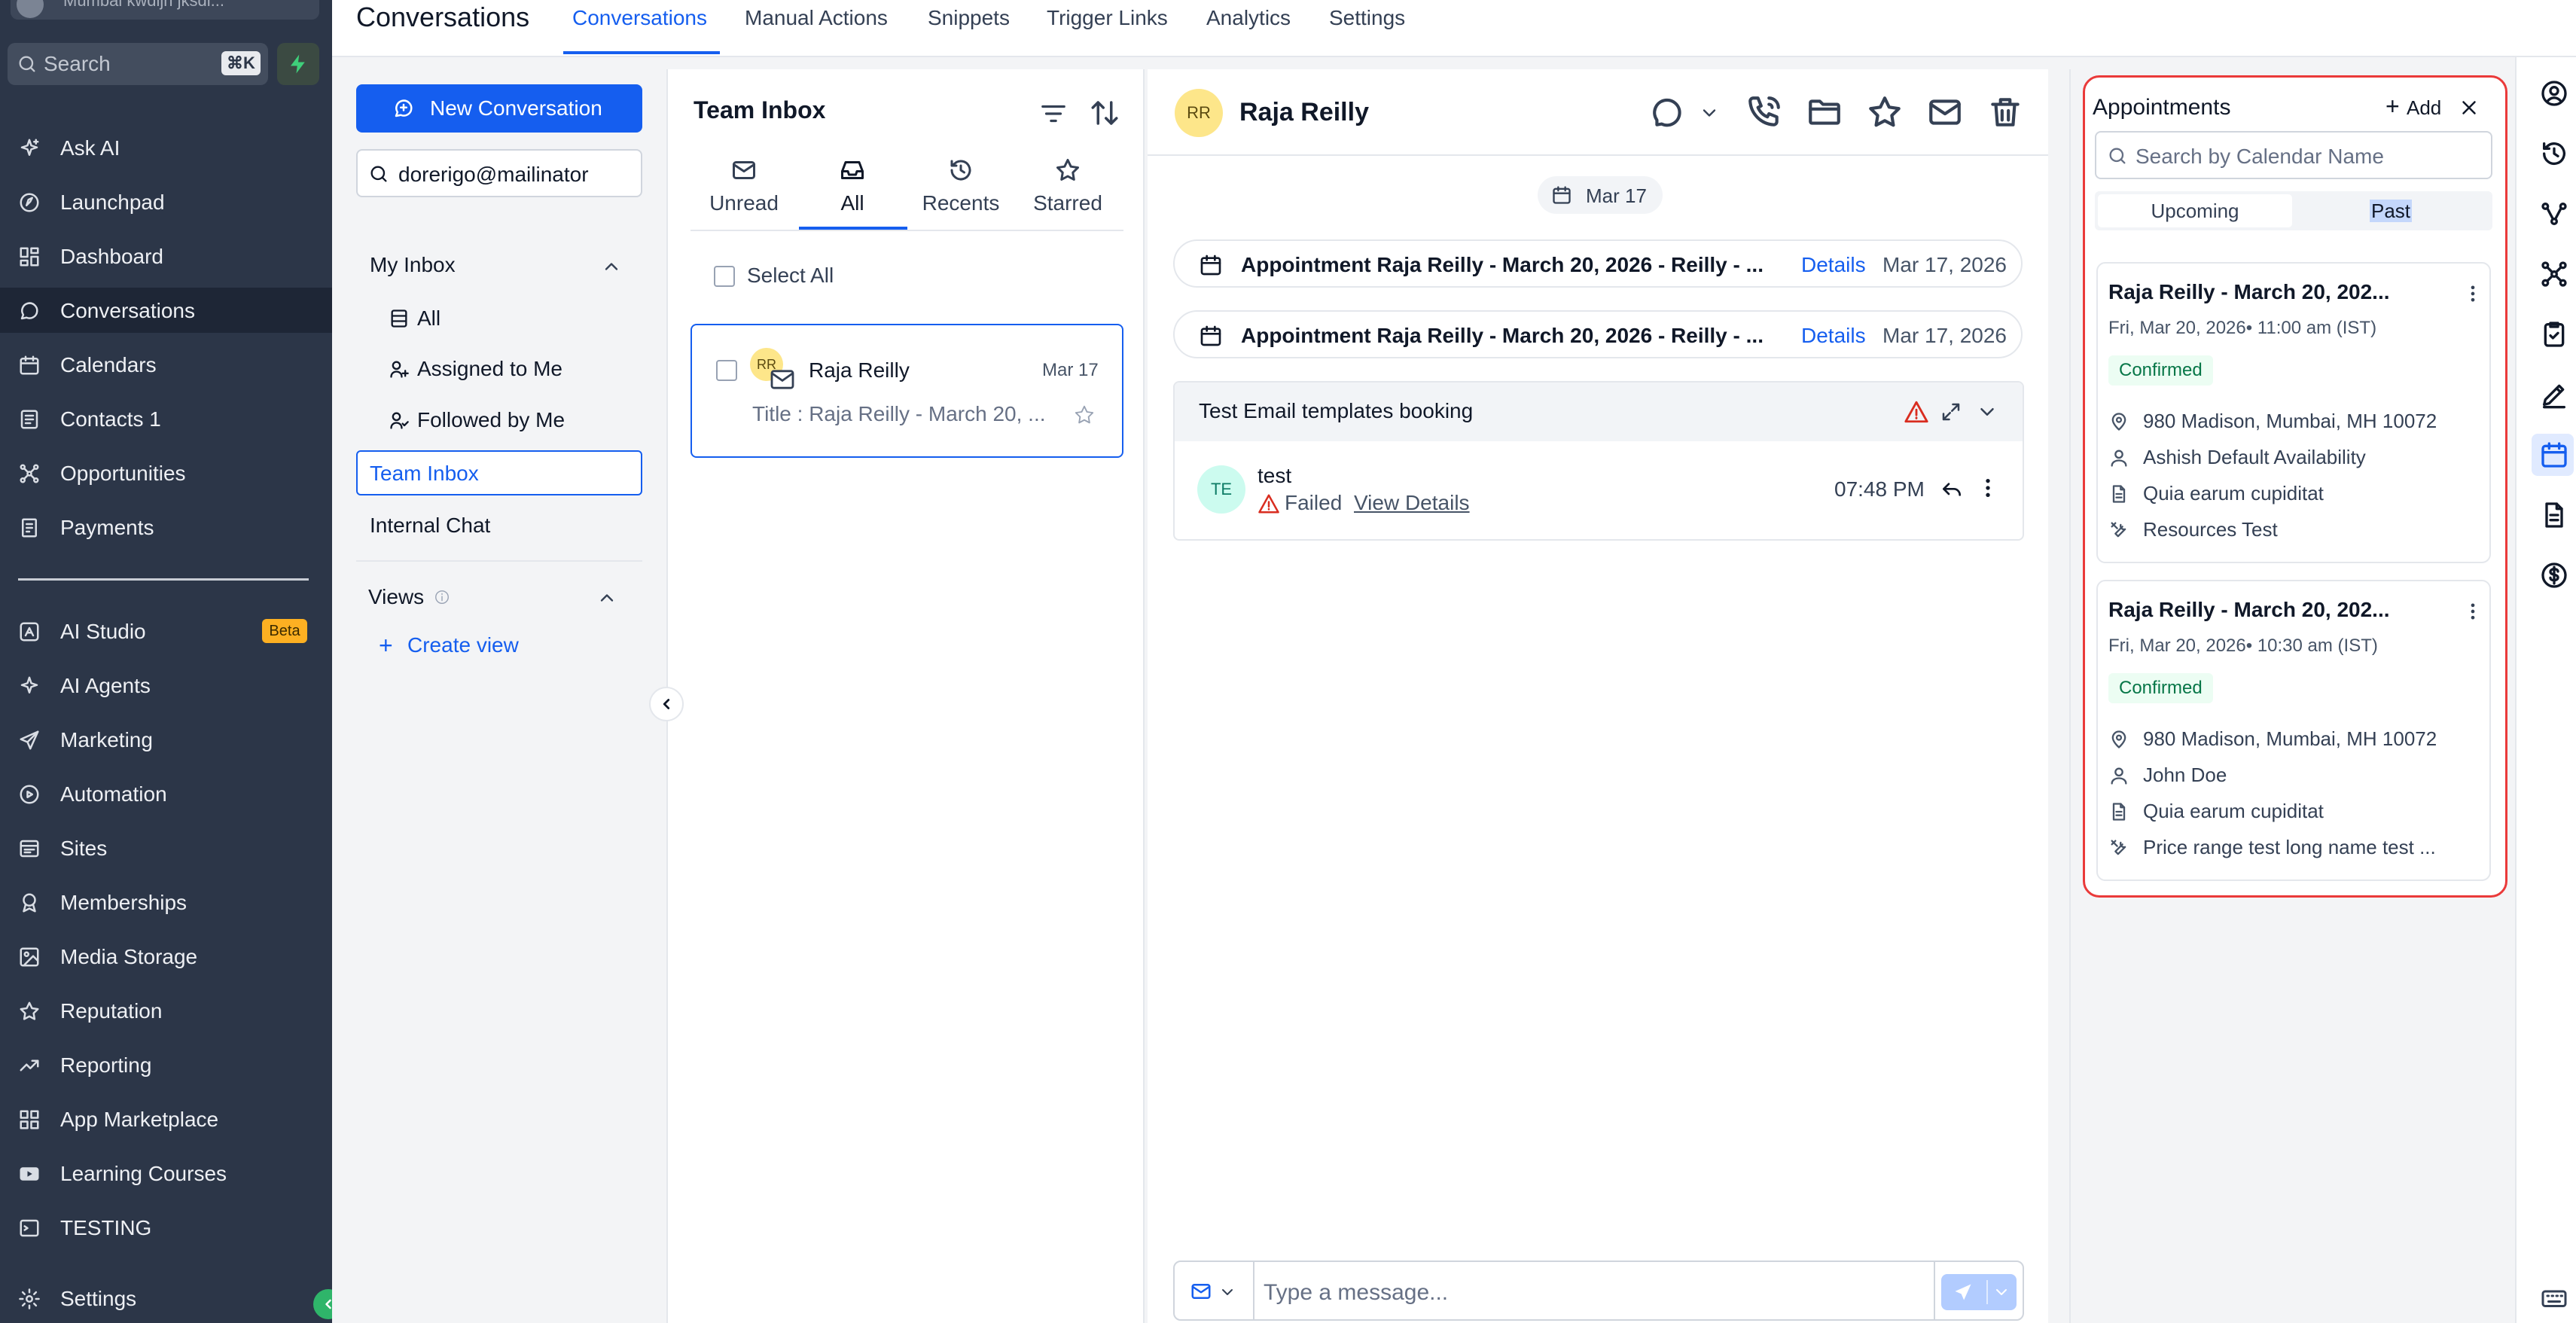  I want to click on view-details-link: View Details, so click(1412, 503).